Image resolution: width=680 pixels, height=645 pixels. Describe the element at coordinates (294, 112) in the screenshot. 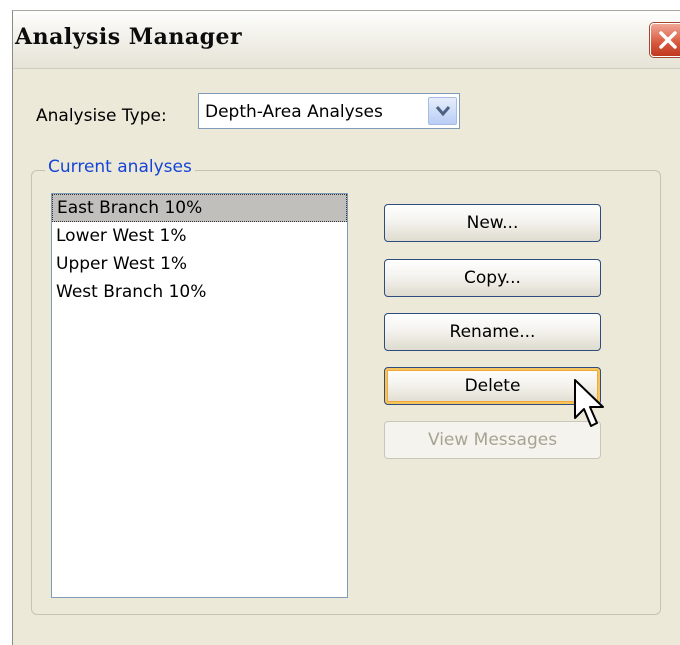

I see `analysis-type-value: Depth-Area Analyses` at that location.